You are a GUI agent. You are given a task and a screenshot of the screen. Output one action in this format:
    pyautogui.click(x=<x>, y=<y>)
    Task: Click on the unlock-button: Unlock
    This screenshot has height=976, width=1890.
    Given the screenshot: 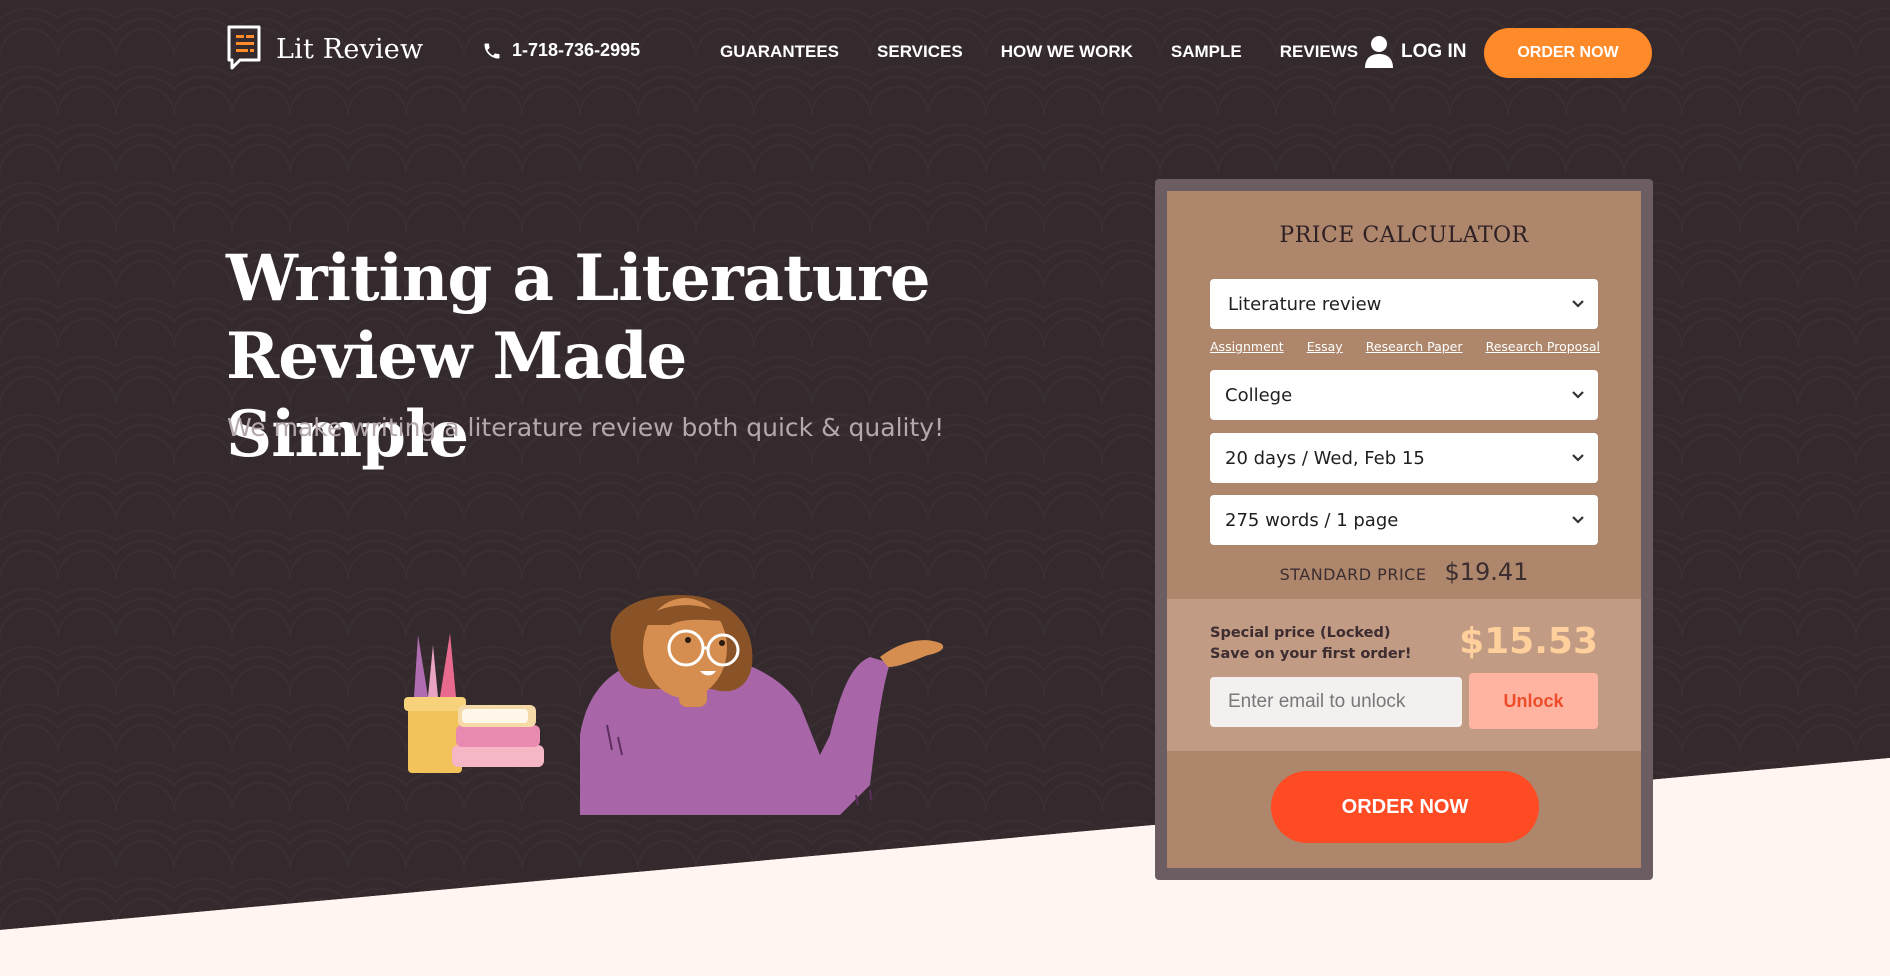 What is the action you would take?
    pyautogui.click(x=1533, y=701)
    